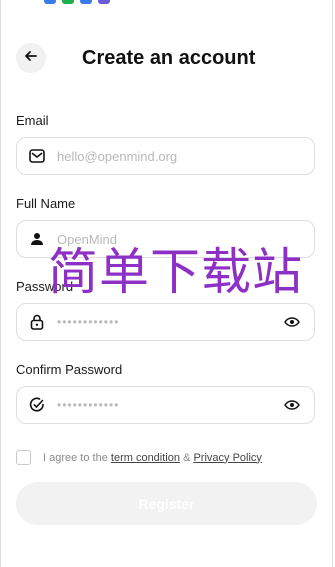 The image size is (335, 567). Describe the element at coordinates (32, 120) in the screenshot. I see `email-label: Email` at that location.